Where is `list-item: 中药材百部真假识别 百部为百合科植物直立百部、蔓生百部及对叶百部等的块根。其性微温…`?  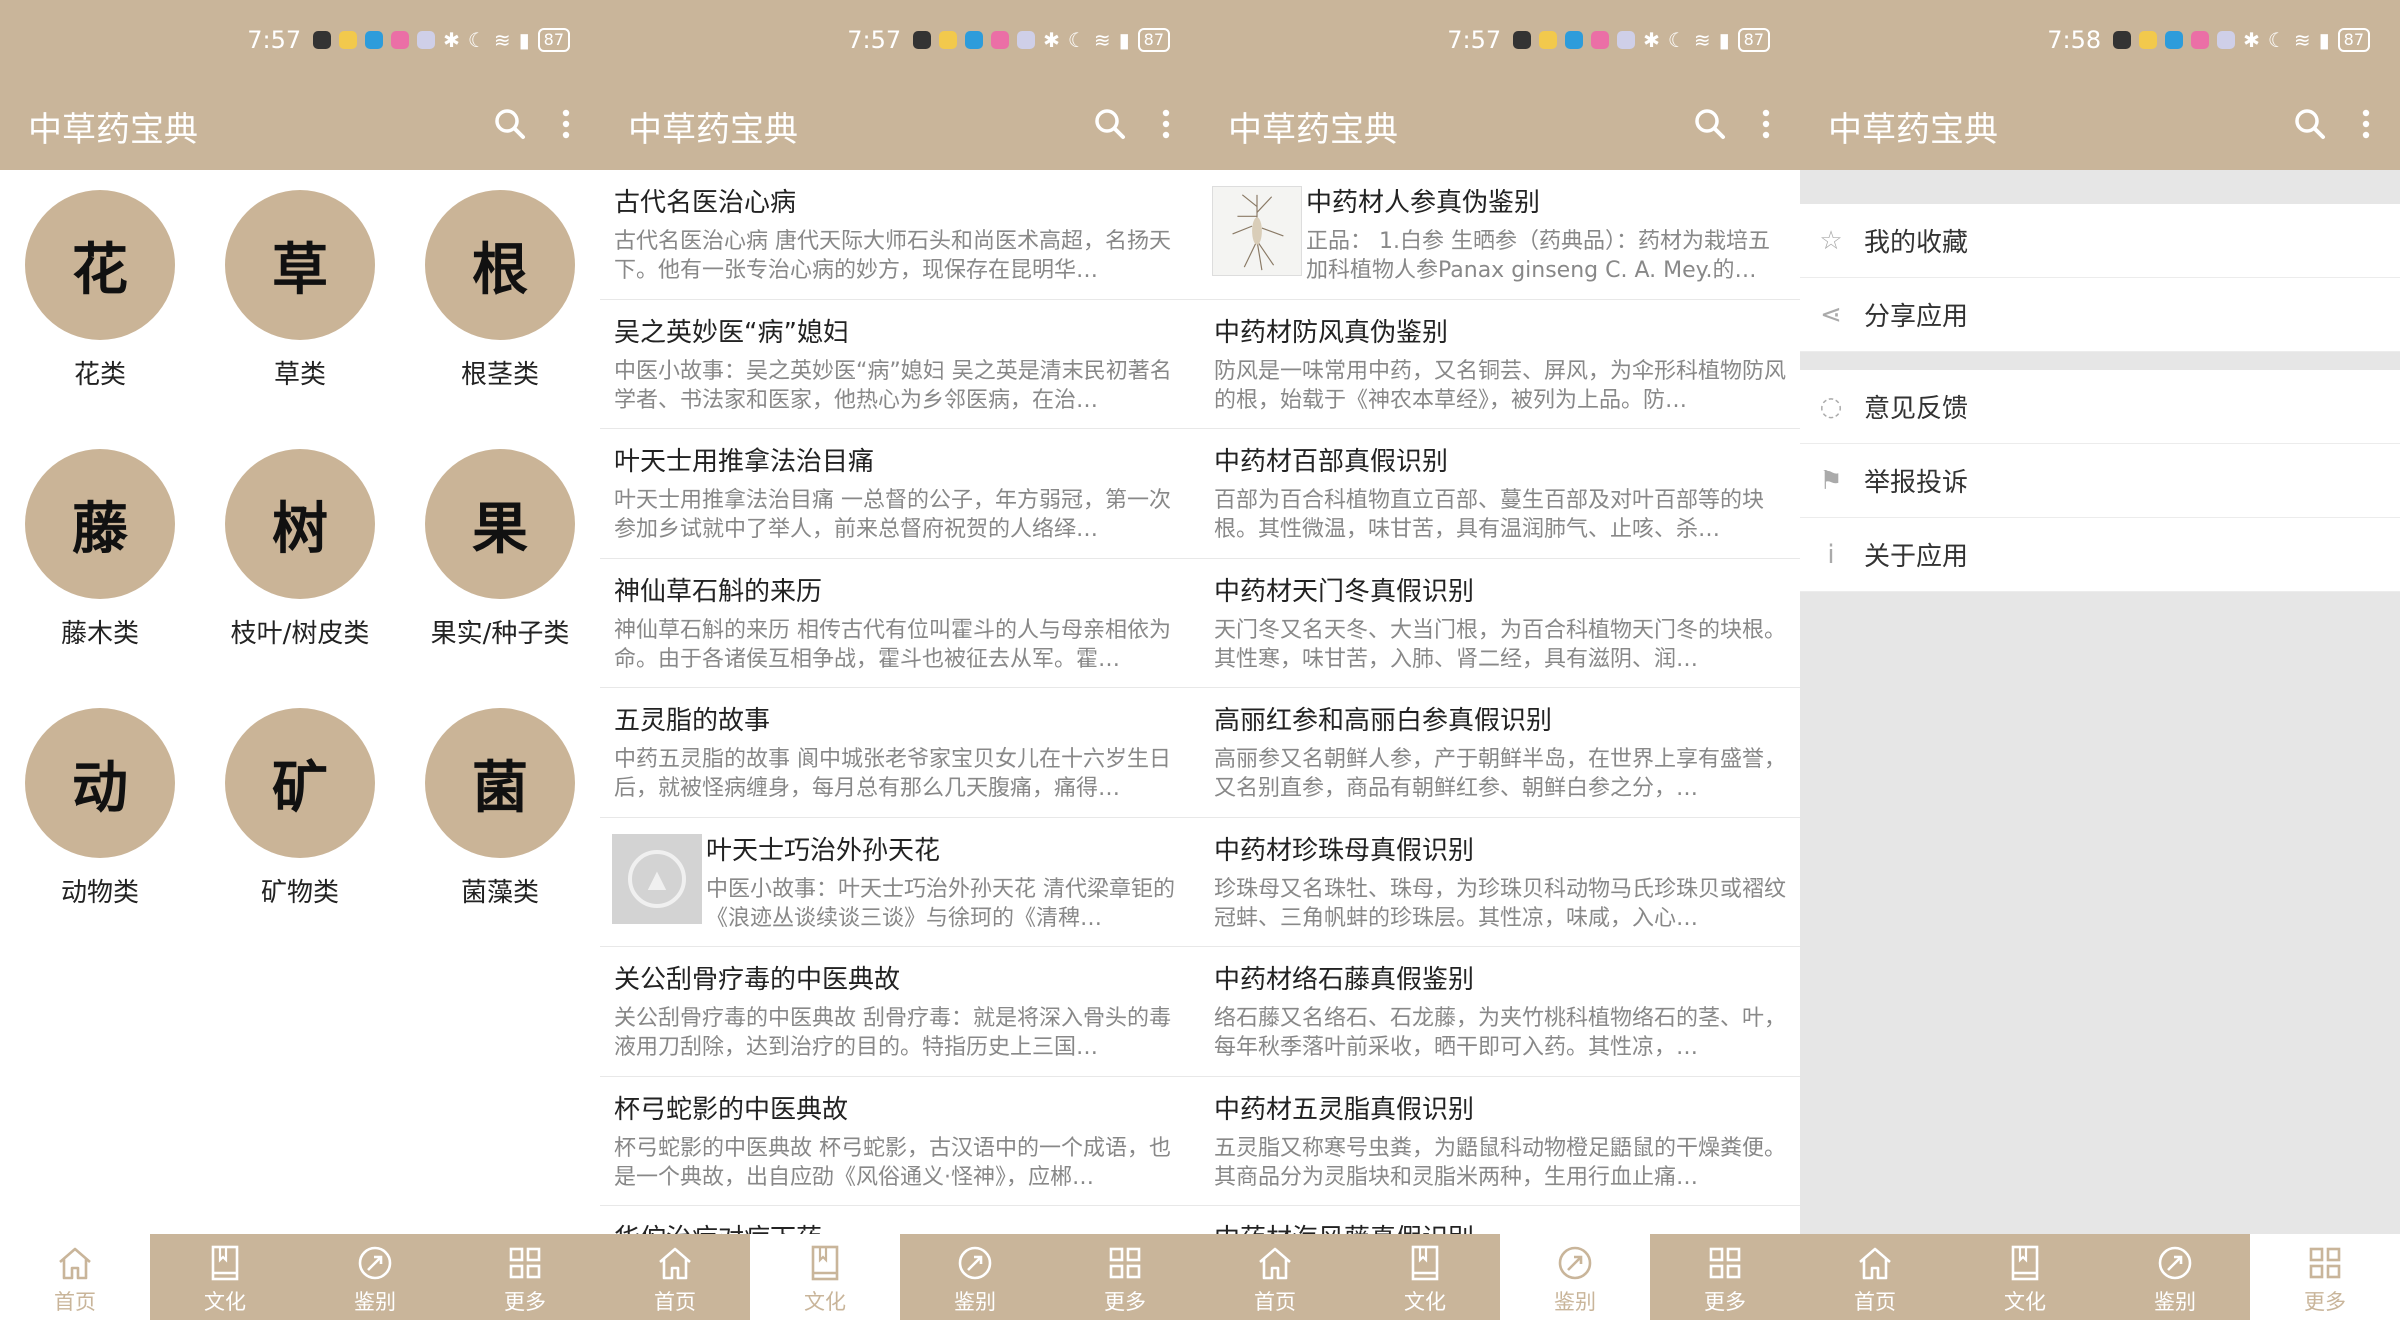 list-item: 中药材百部真假识别 百部为百合科植物直立百部、蔓生百部及对叶百部等的块根。其性微温… is located at coordinates (1500, 494).